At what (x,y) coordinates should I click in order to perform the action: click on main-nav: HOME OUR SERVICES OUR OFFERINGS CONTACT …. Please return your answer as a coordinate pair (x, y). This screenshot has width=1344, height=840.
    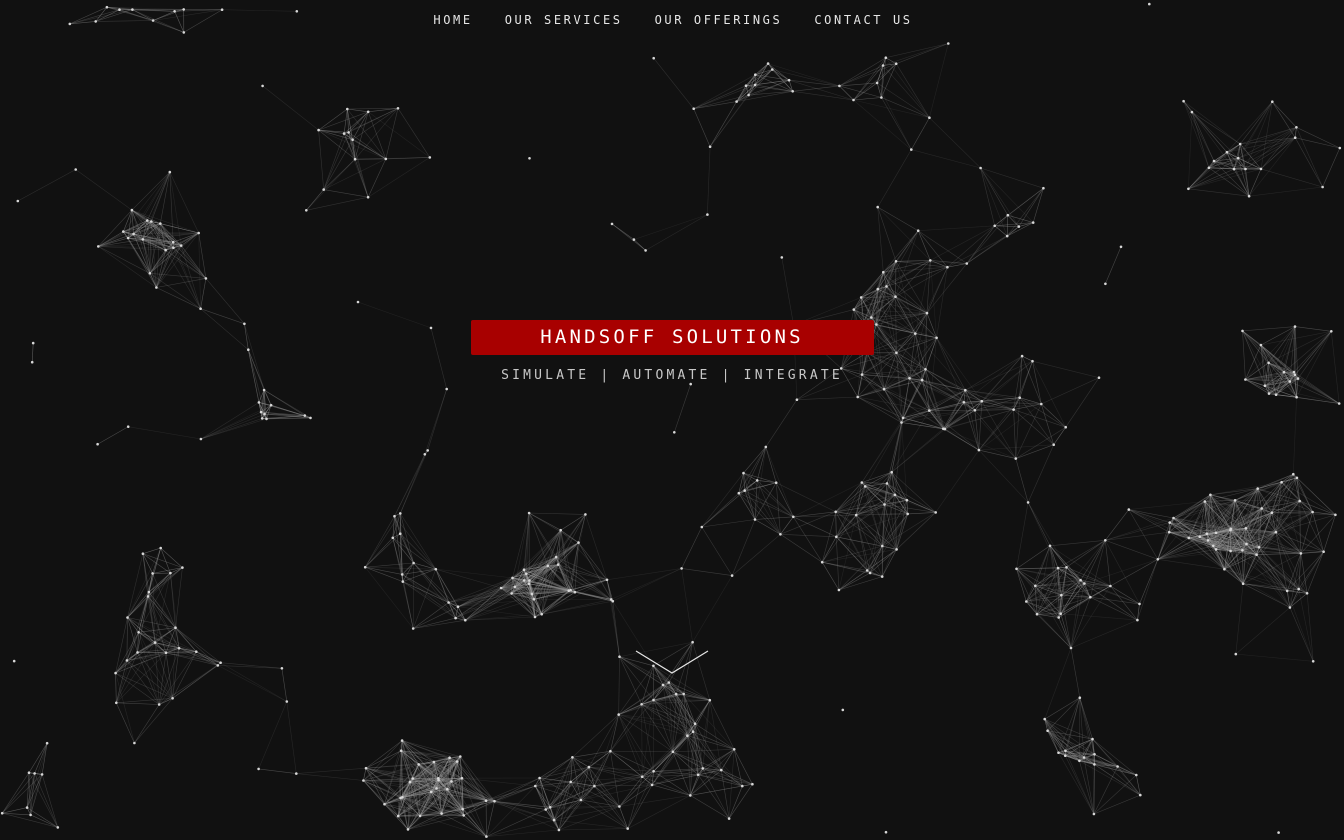
    Looking at the image, I should click on (672, 20).